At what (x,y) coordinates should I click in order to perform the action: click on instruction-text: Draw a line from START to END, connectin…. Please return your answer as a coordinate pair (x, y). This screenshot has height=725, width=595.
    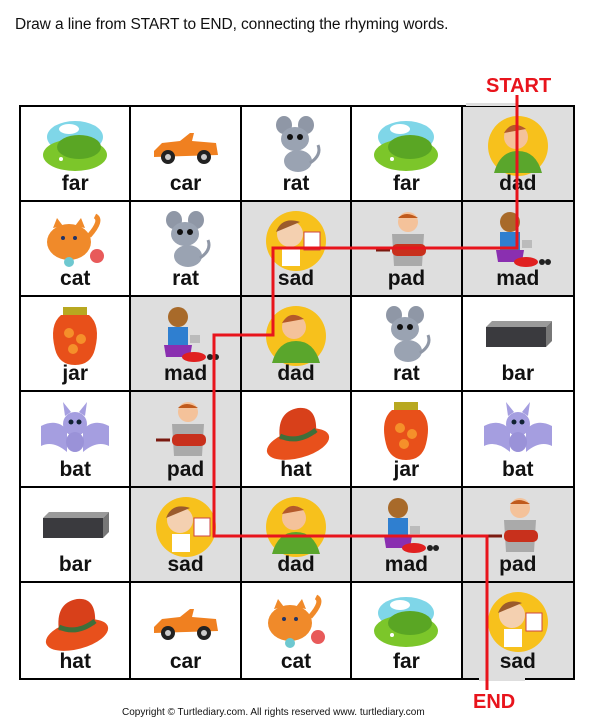
    Looking at the image, I should click on (232, 24).